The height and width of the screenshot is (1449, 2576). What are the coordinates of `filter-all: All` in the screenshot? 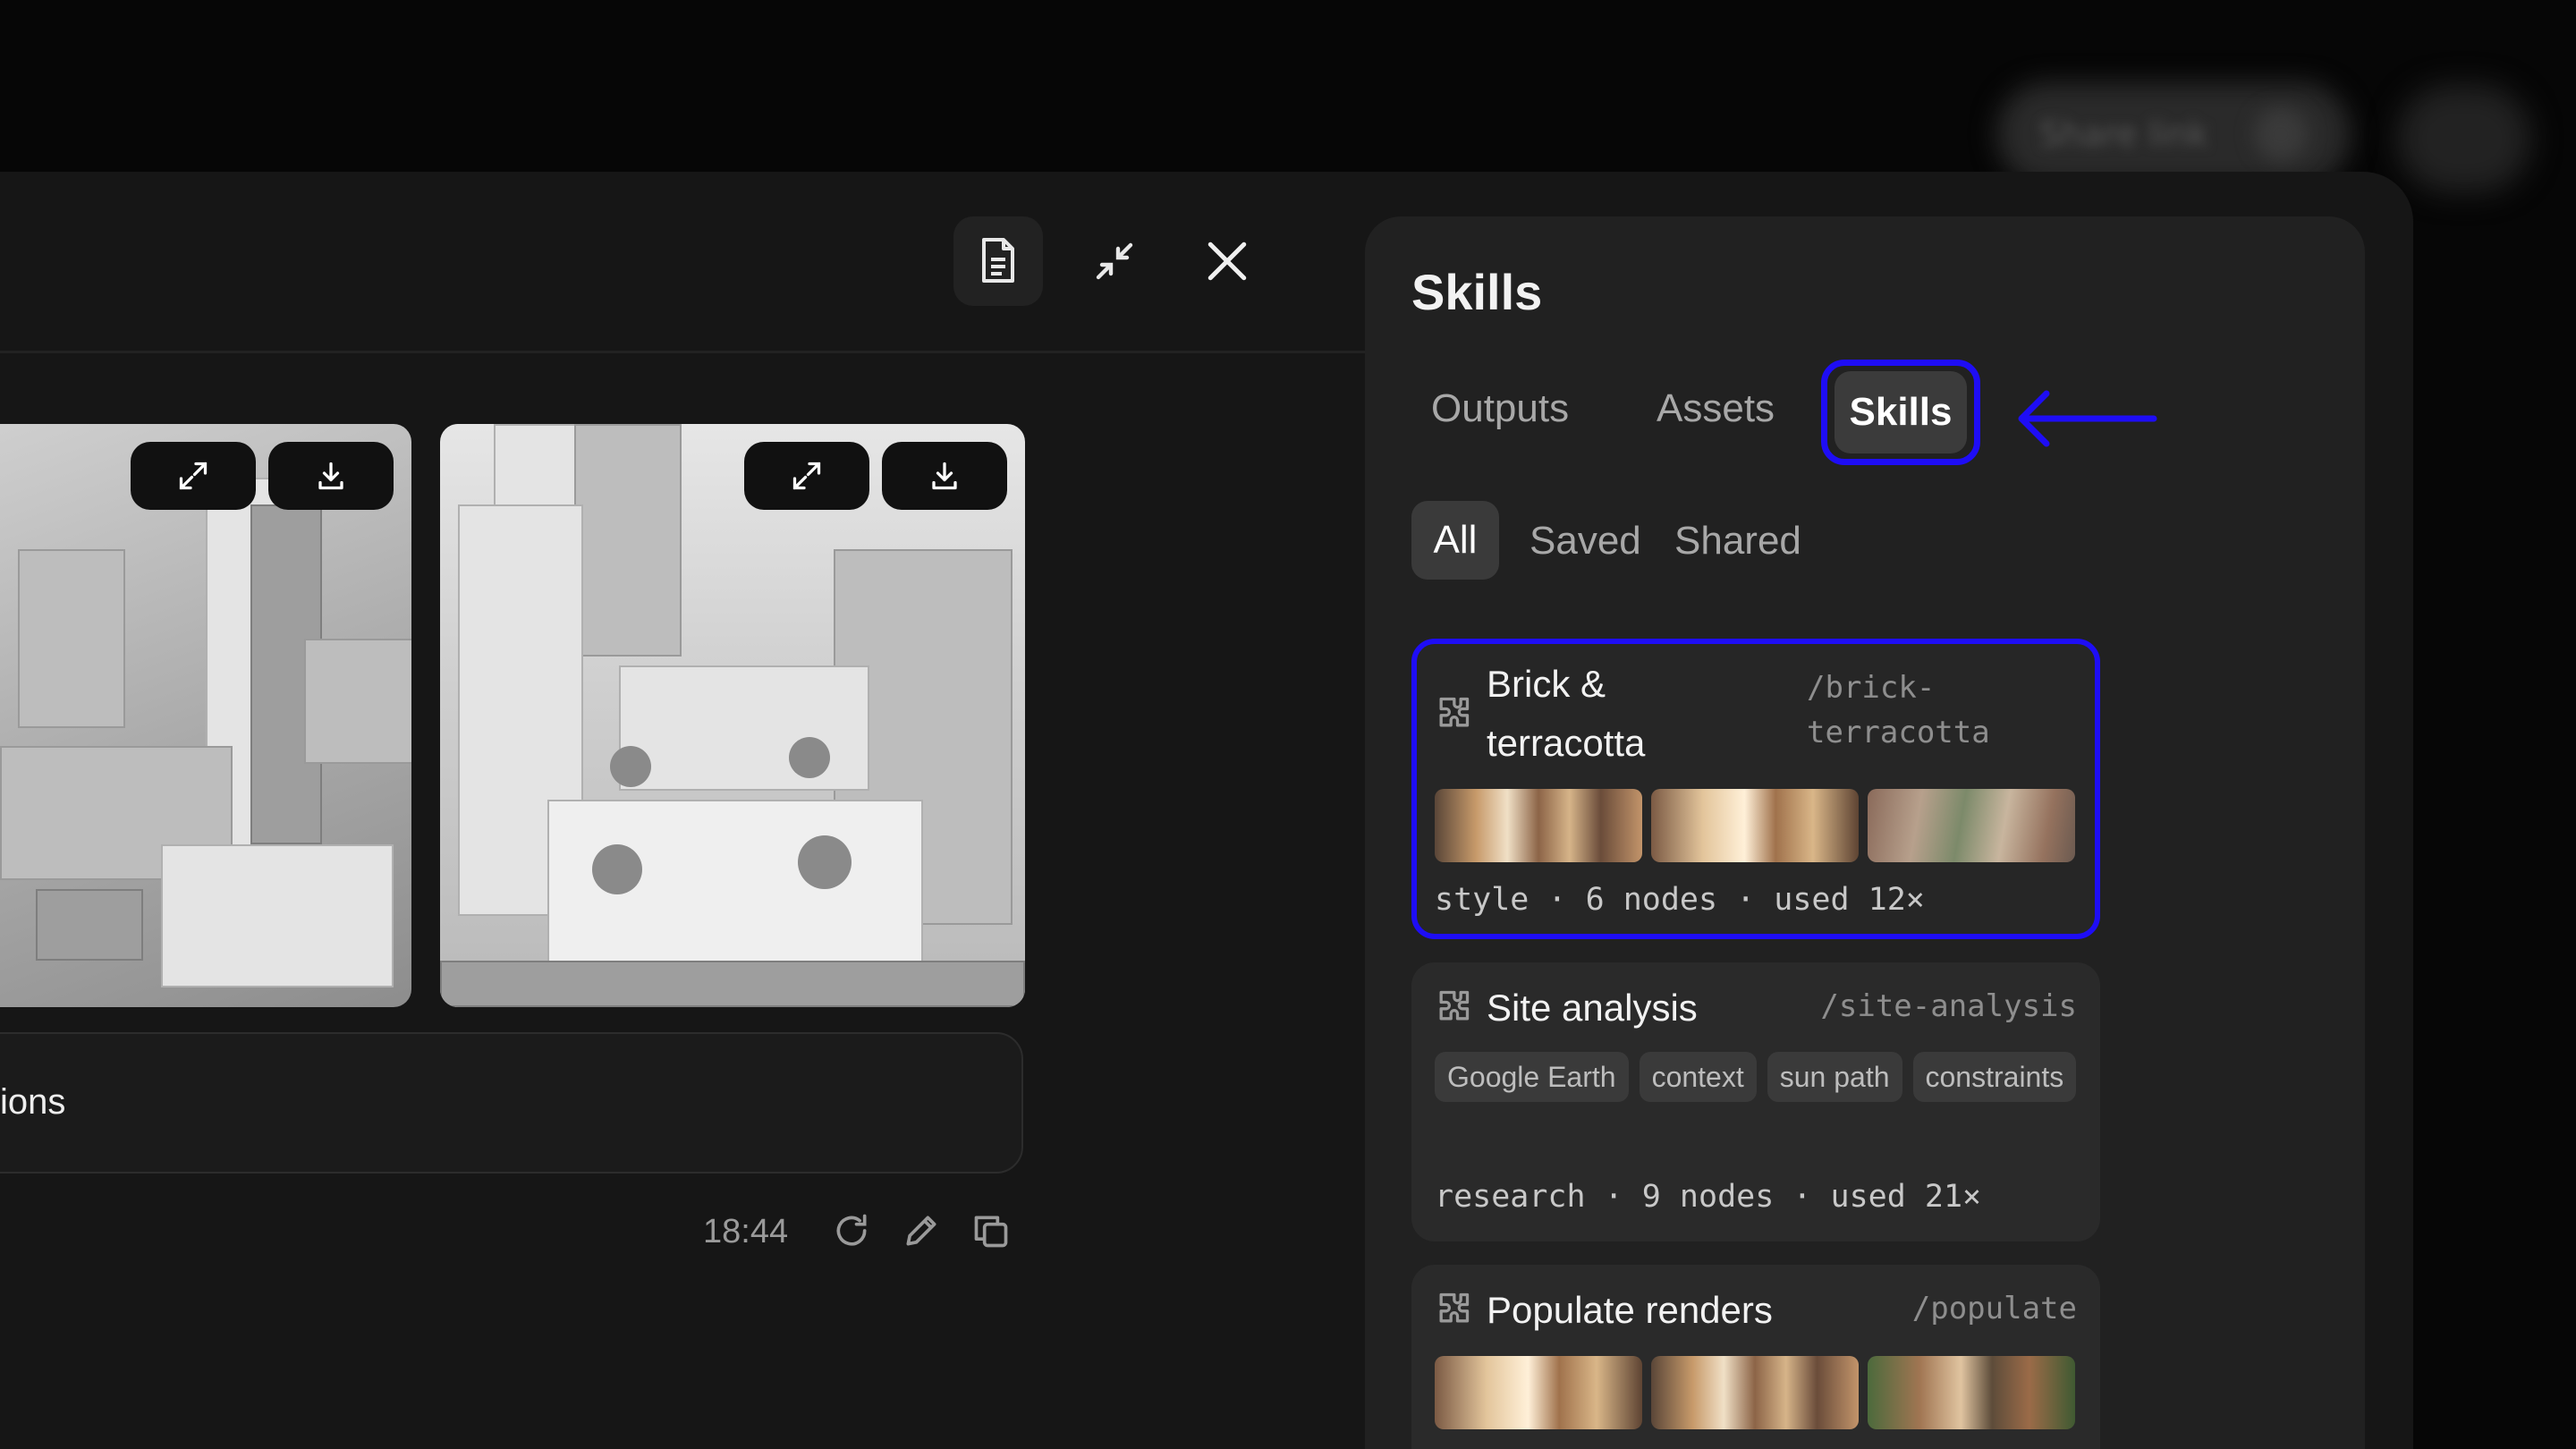 It's located at (1455, 540).